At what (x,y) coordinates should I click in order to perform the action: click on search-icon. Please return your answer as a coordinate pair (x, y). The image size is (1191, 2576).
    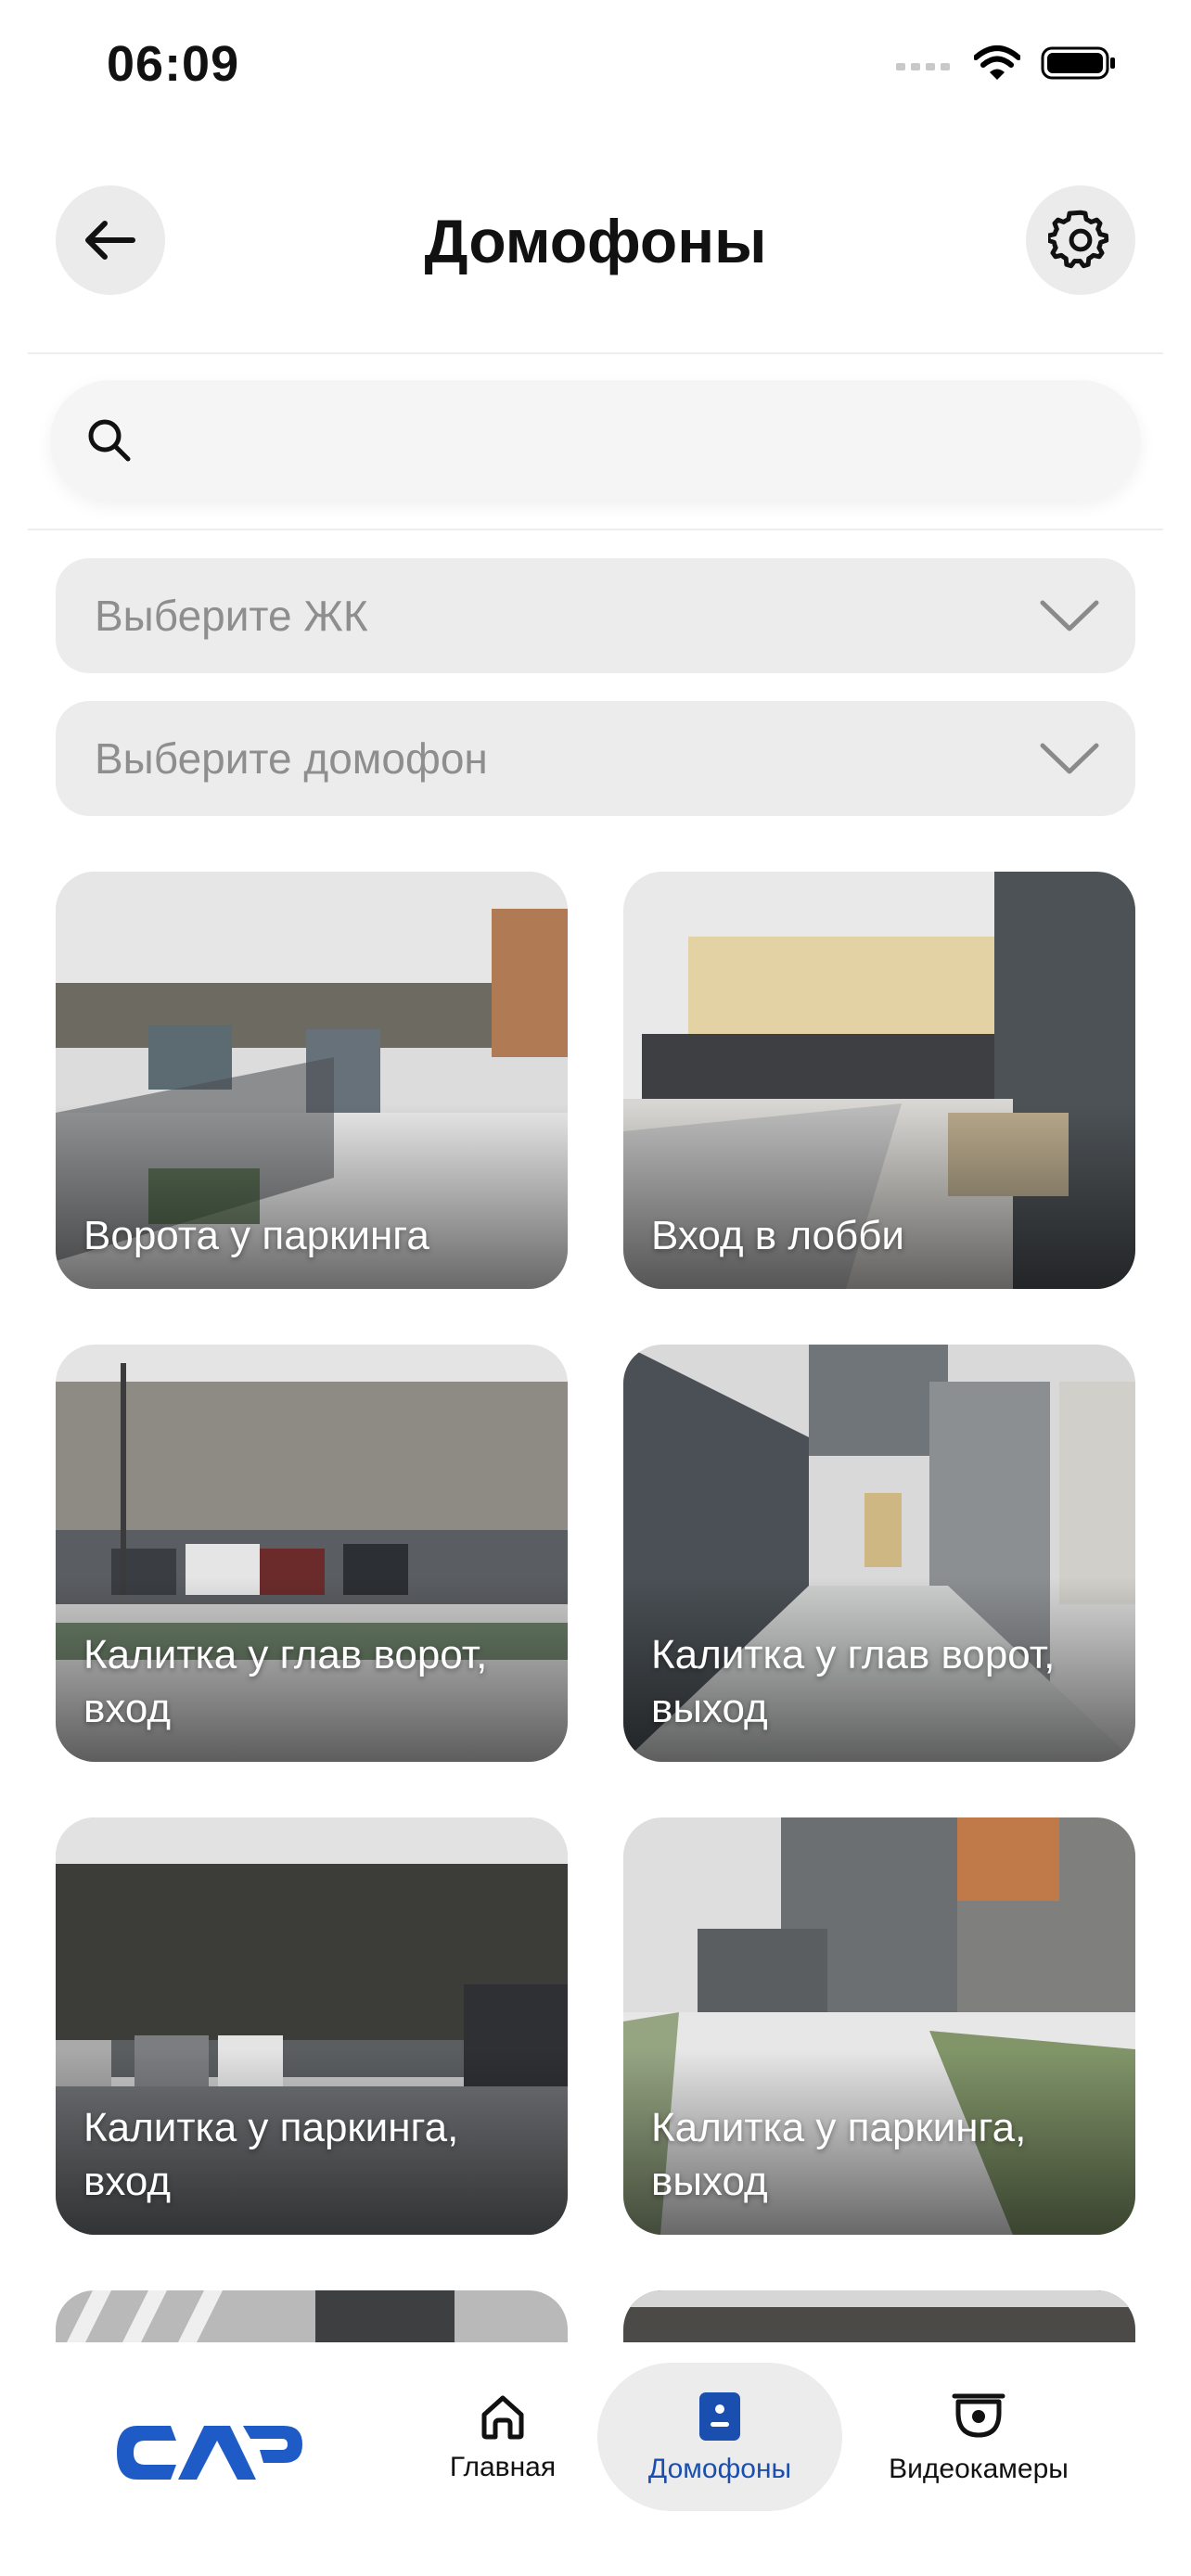
    Looking at the image, I should click on (109, 440).